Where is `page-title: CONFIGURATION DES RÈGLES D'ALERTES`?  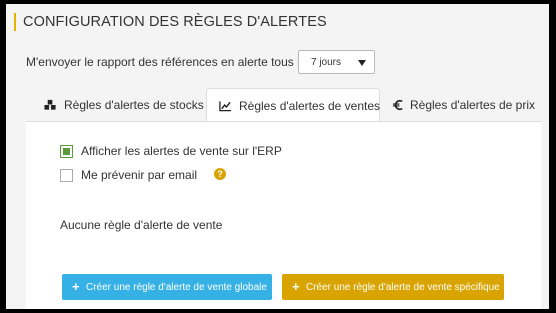 page-title: CONFIGURATION DES RÈGLES D'ALERTES is located at coordinates (175, 22).